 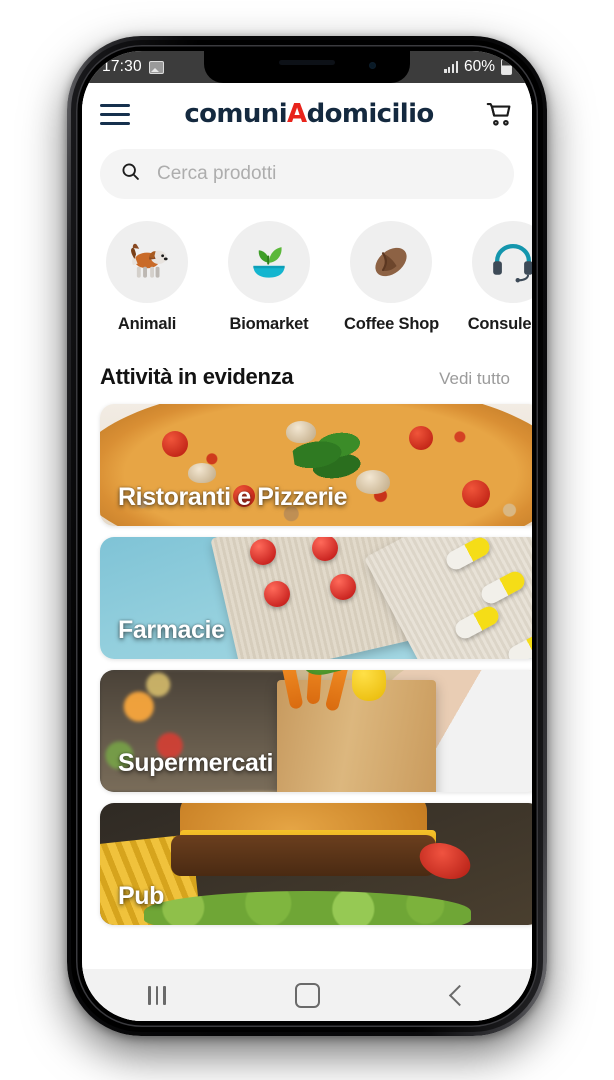 What do you see at coordinates (316, 731) in the screenshot?
I see `card-supermercati: Supermercati` at bounding box center [316, 731].